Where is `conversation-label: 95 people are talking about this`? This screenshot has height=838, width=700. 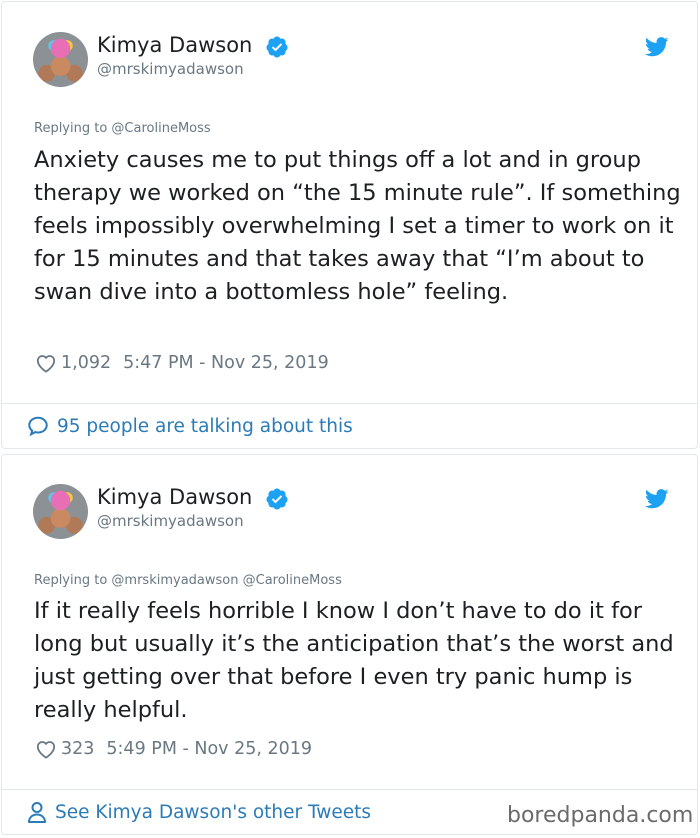
conversation-label: 95 people are talking about this is located at coordinates (205, 426).